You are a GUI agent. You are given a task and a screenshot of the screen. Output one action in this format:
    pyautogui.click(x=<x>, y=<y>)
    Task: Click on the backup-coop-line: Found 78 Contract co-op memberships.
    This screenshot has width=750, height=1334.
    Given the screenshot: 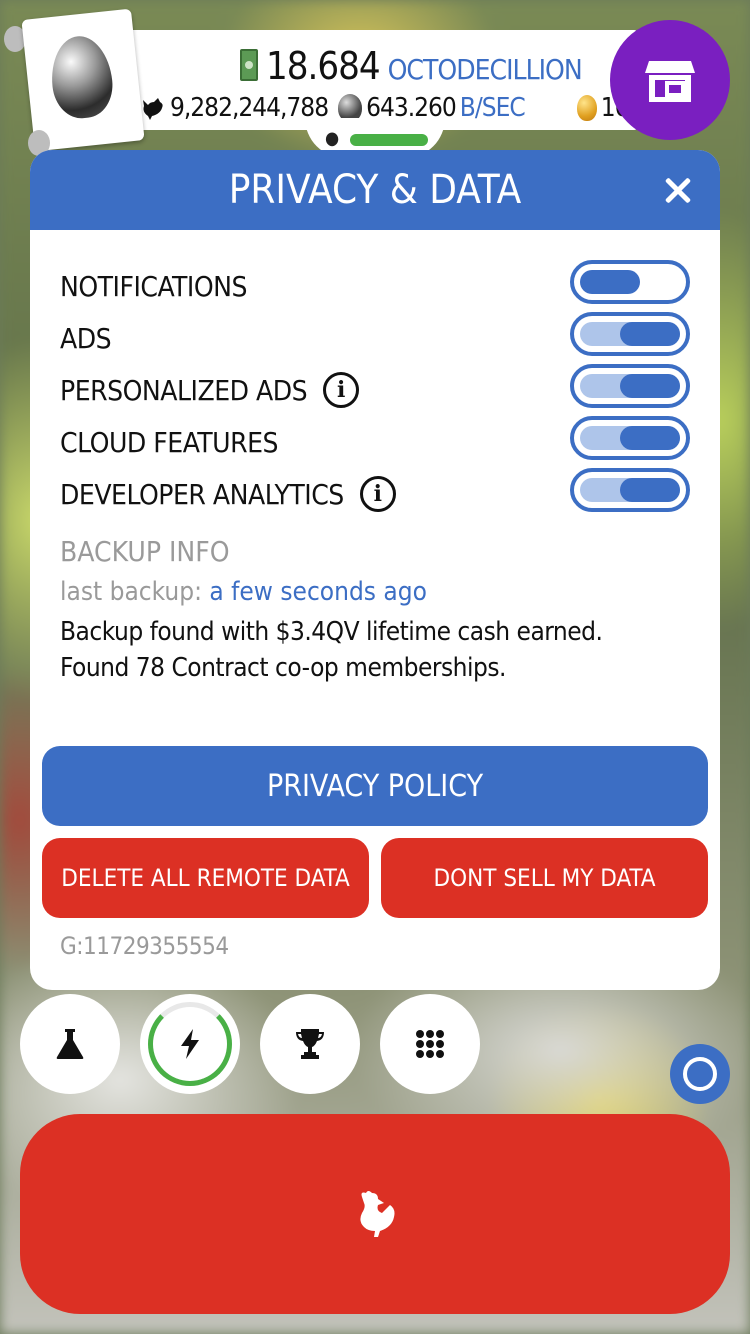 What is the action you would take?
    pyautogui.click(x=283, y=668)
    